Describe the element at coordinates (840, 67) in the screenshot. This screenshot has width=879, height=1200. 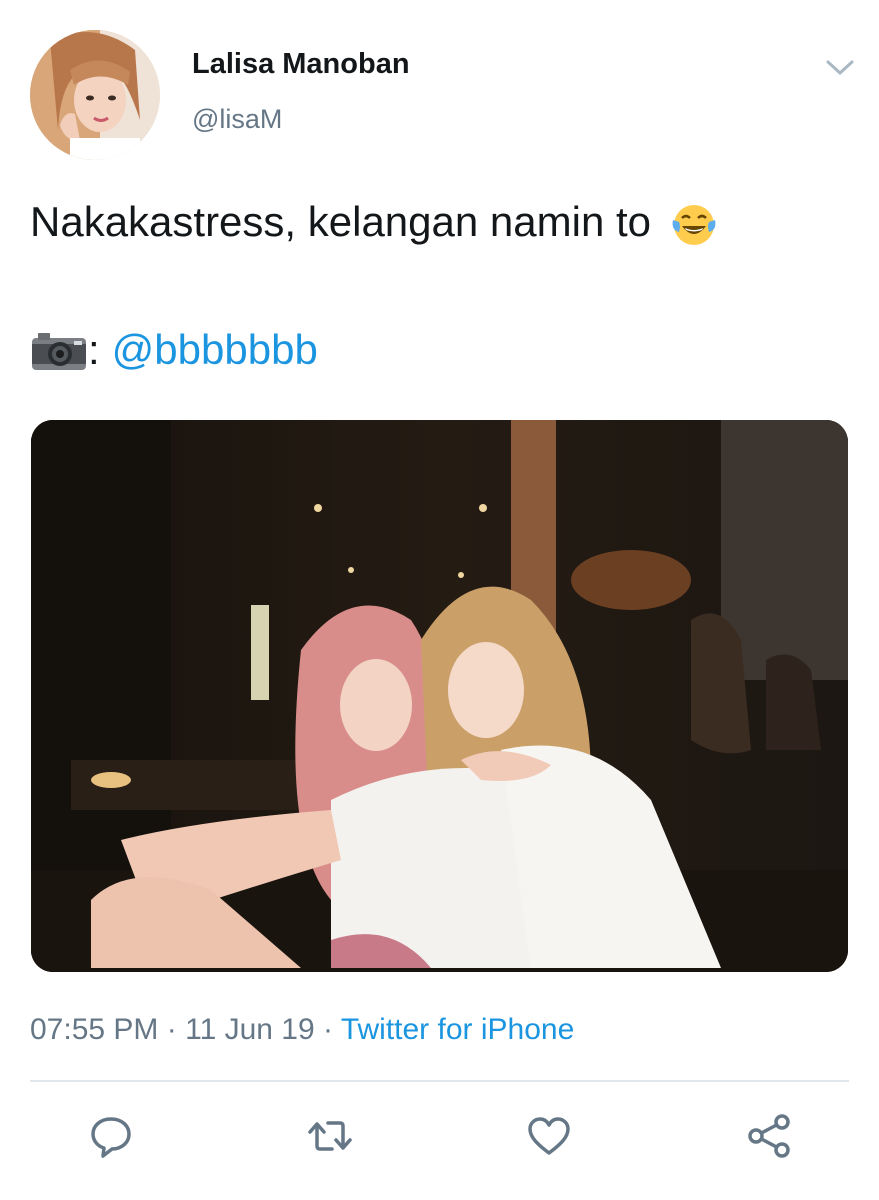
I see `chevron-down-icon` at that location.